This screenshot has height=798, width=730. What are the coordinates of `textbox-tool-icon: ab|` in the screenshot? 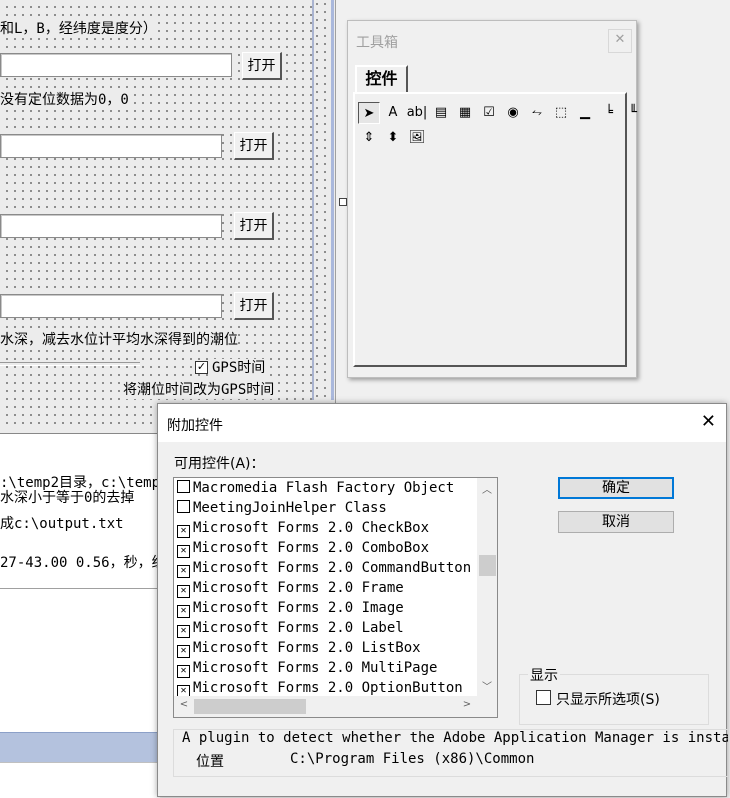 It's located at (417, 113).